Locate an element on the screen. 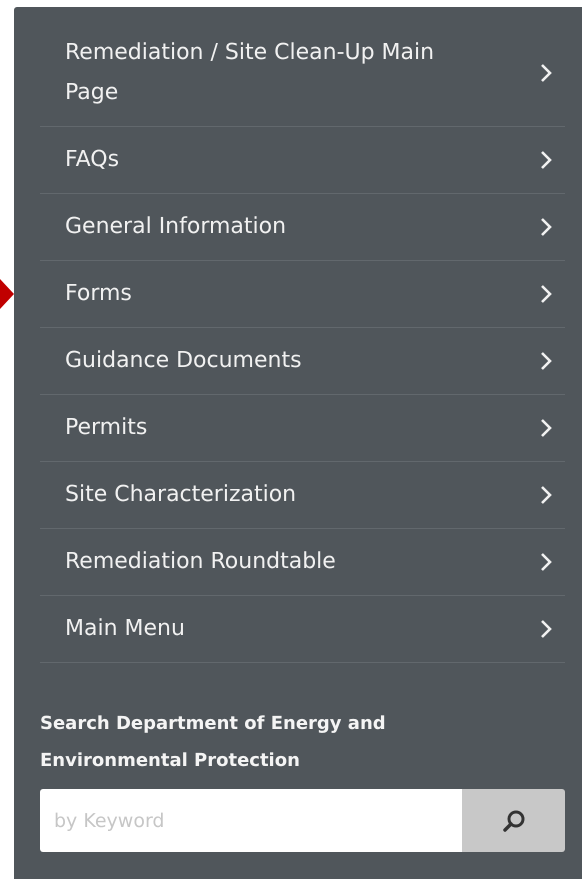  menu-item: Site Characterization is located at coordinates (302, 495).